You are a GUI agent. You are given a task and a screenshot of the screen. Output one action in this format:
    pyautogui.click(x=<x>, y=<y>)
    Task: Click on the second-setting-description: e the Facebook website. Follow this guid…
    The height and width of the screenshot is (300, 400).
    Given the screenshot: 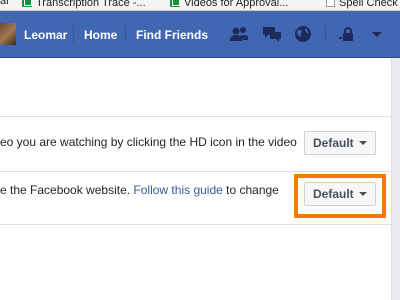 What is the action you would take?
    pyautogui.click(x=139, y=190)
    